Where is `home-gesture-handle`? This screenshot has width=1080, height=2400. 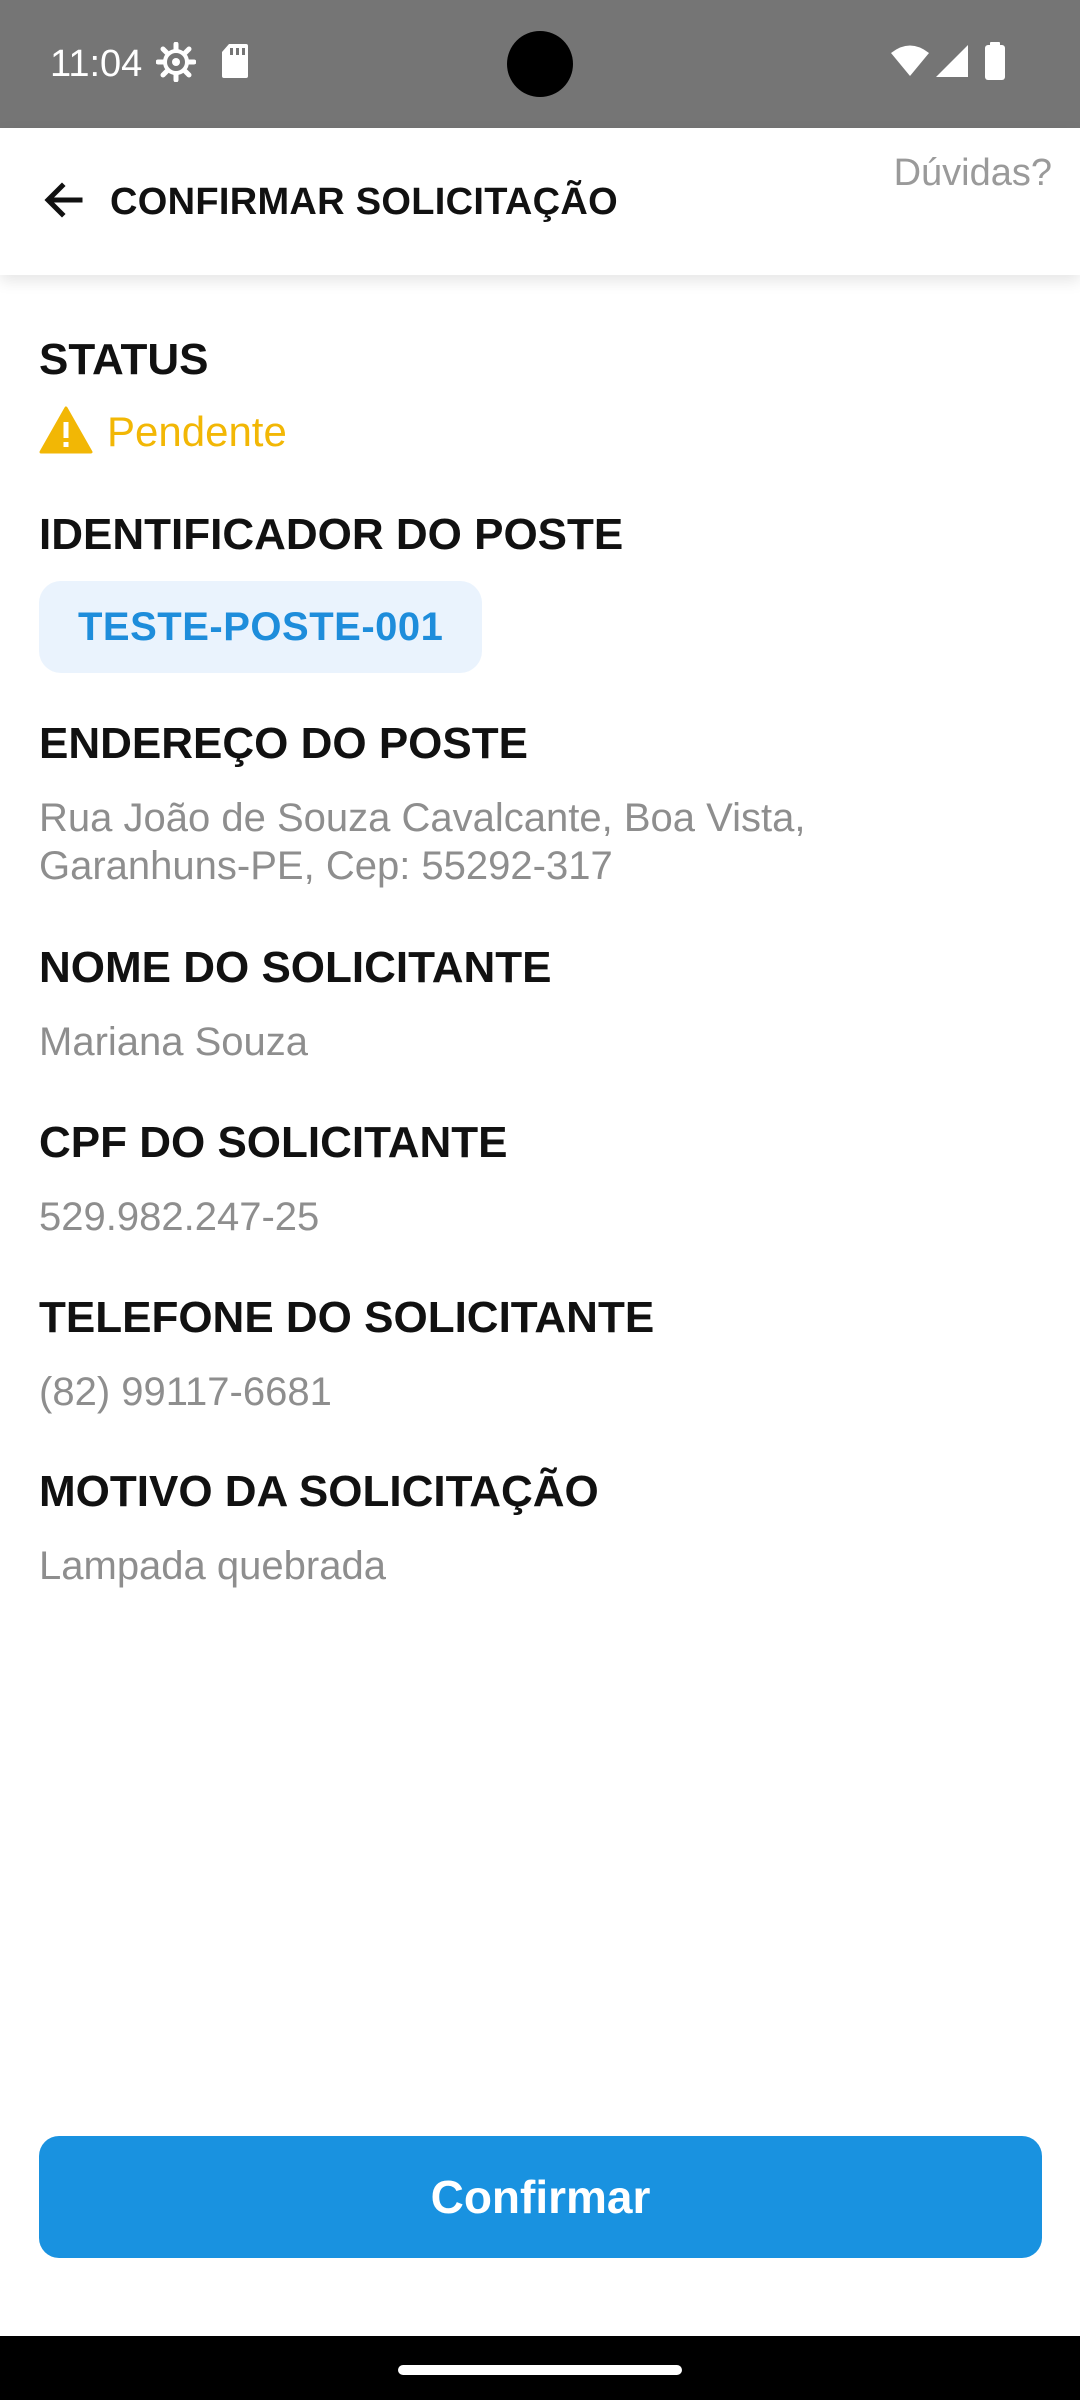 home-gesture-handle is located at coordinates (540, 2370).